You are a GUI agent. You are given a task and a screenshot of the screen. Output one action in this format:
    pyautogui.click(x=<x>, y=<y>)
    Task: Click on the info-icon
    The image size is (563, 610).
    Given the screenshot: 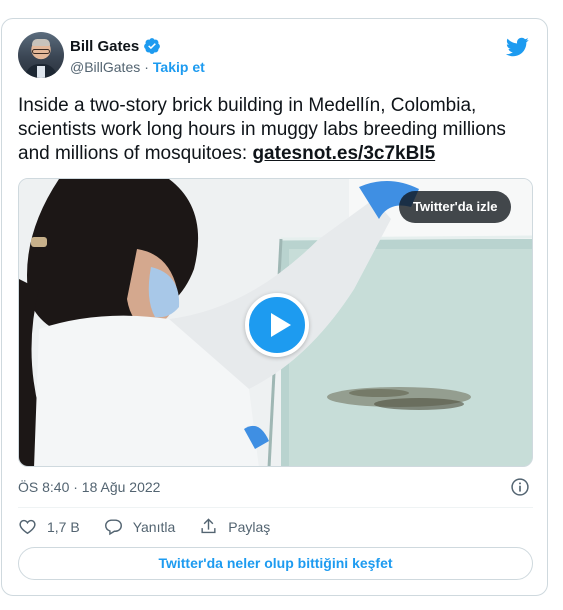 What is the action you would take?
    pyautogui.click(x=520, y=487)
    